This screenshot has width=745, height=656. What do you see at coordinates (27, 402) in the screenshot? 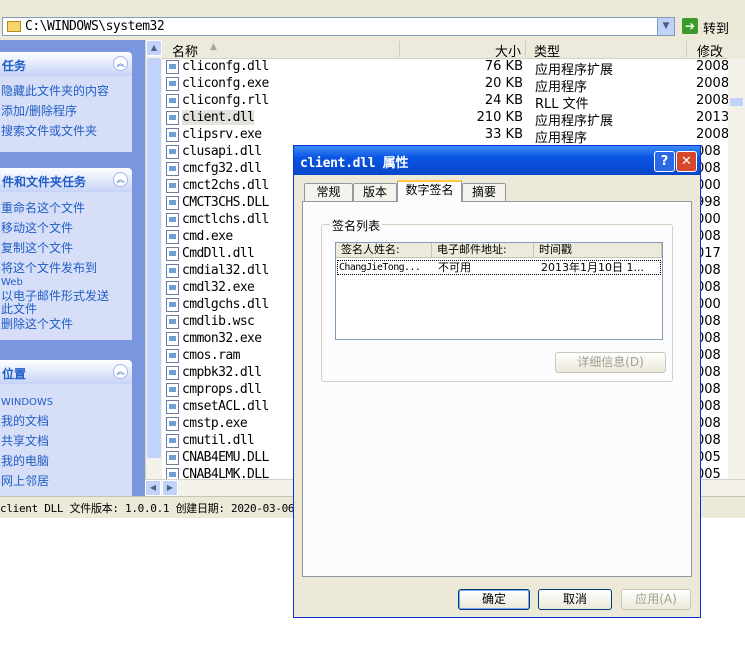
I see `place-link-windows: WINDOWS` at bounding box center [27, 402].